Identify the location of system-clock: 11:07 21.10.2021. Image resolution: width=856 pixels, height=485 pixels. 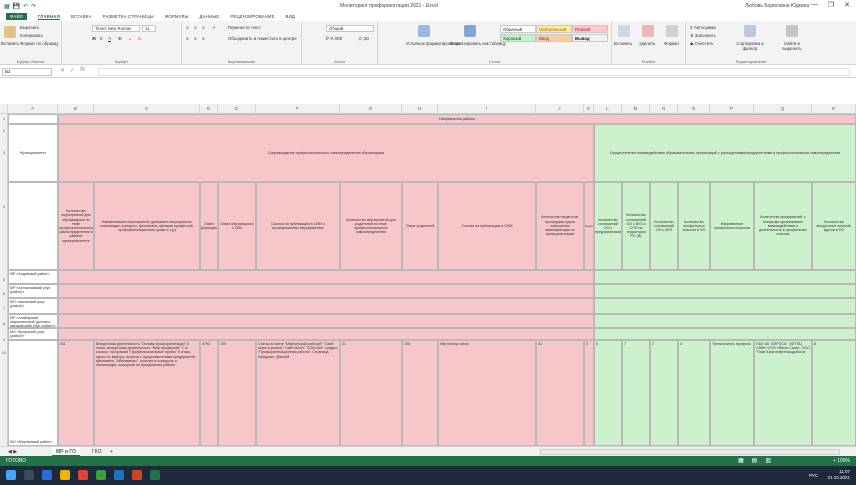
(838, 475).